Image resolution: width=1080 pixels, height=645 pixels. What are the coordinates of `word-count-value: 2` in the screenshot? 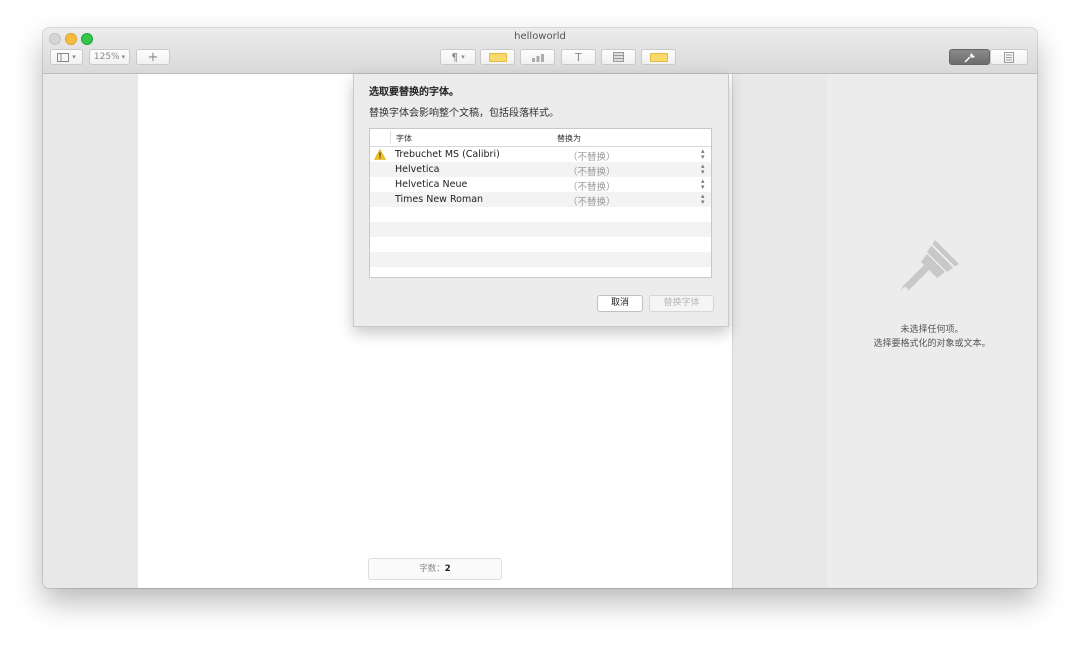 It's located at (447, 569).